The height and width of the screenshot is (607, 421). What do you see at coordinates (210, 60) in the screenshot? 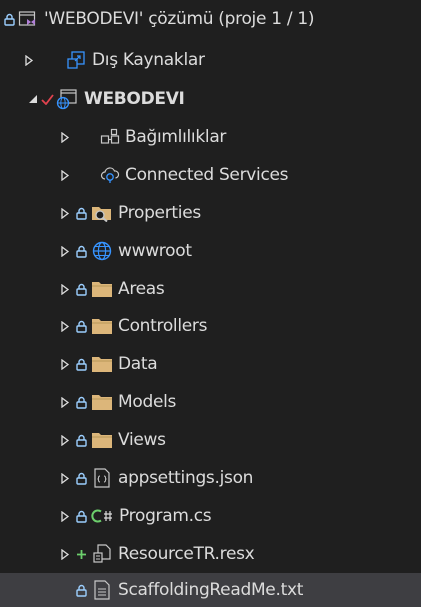
I see `tree-row-external-sources: Dış Kaynaklar` at bounding box center [210, 60].